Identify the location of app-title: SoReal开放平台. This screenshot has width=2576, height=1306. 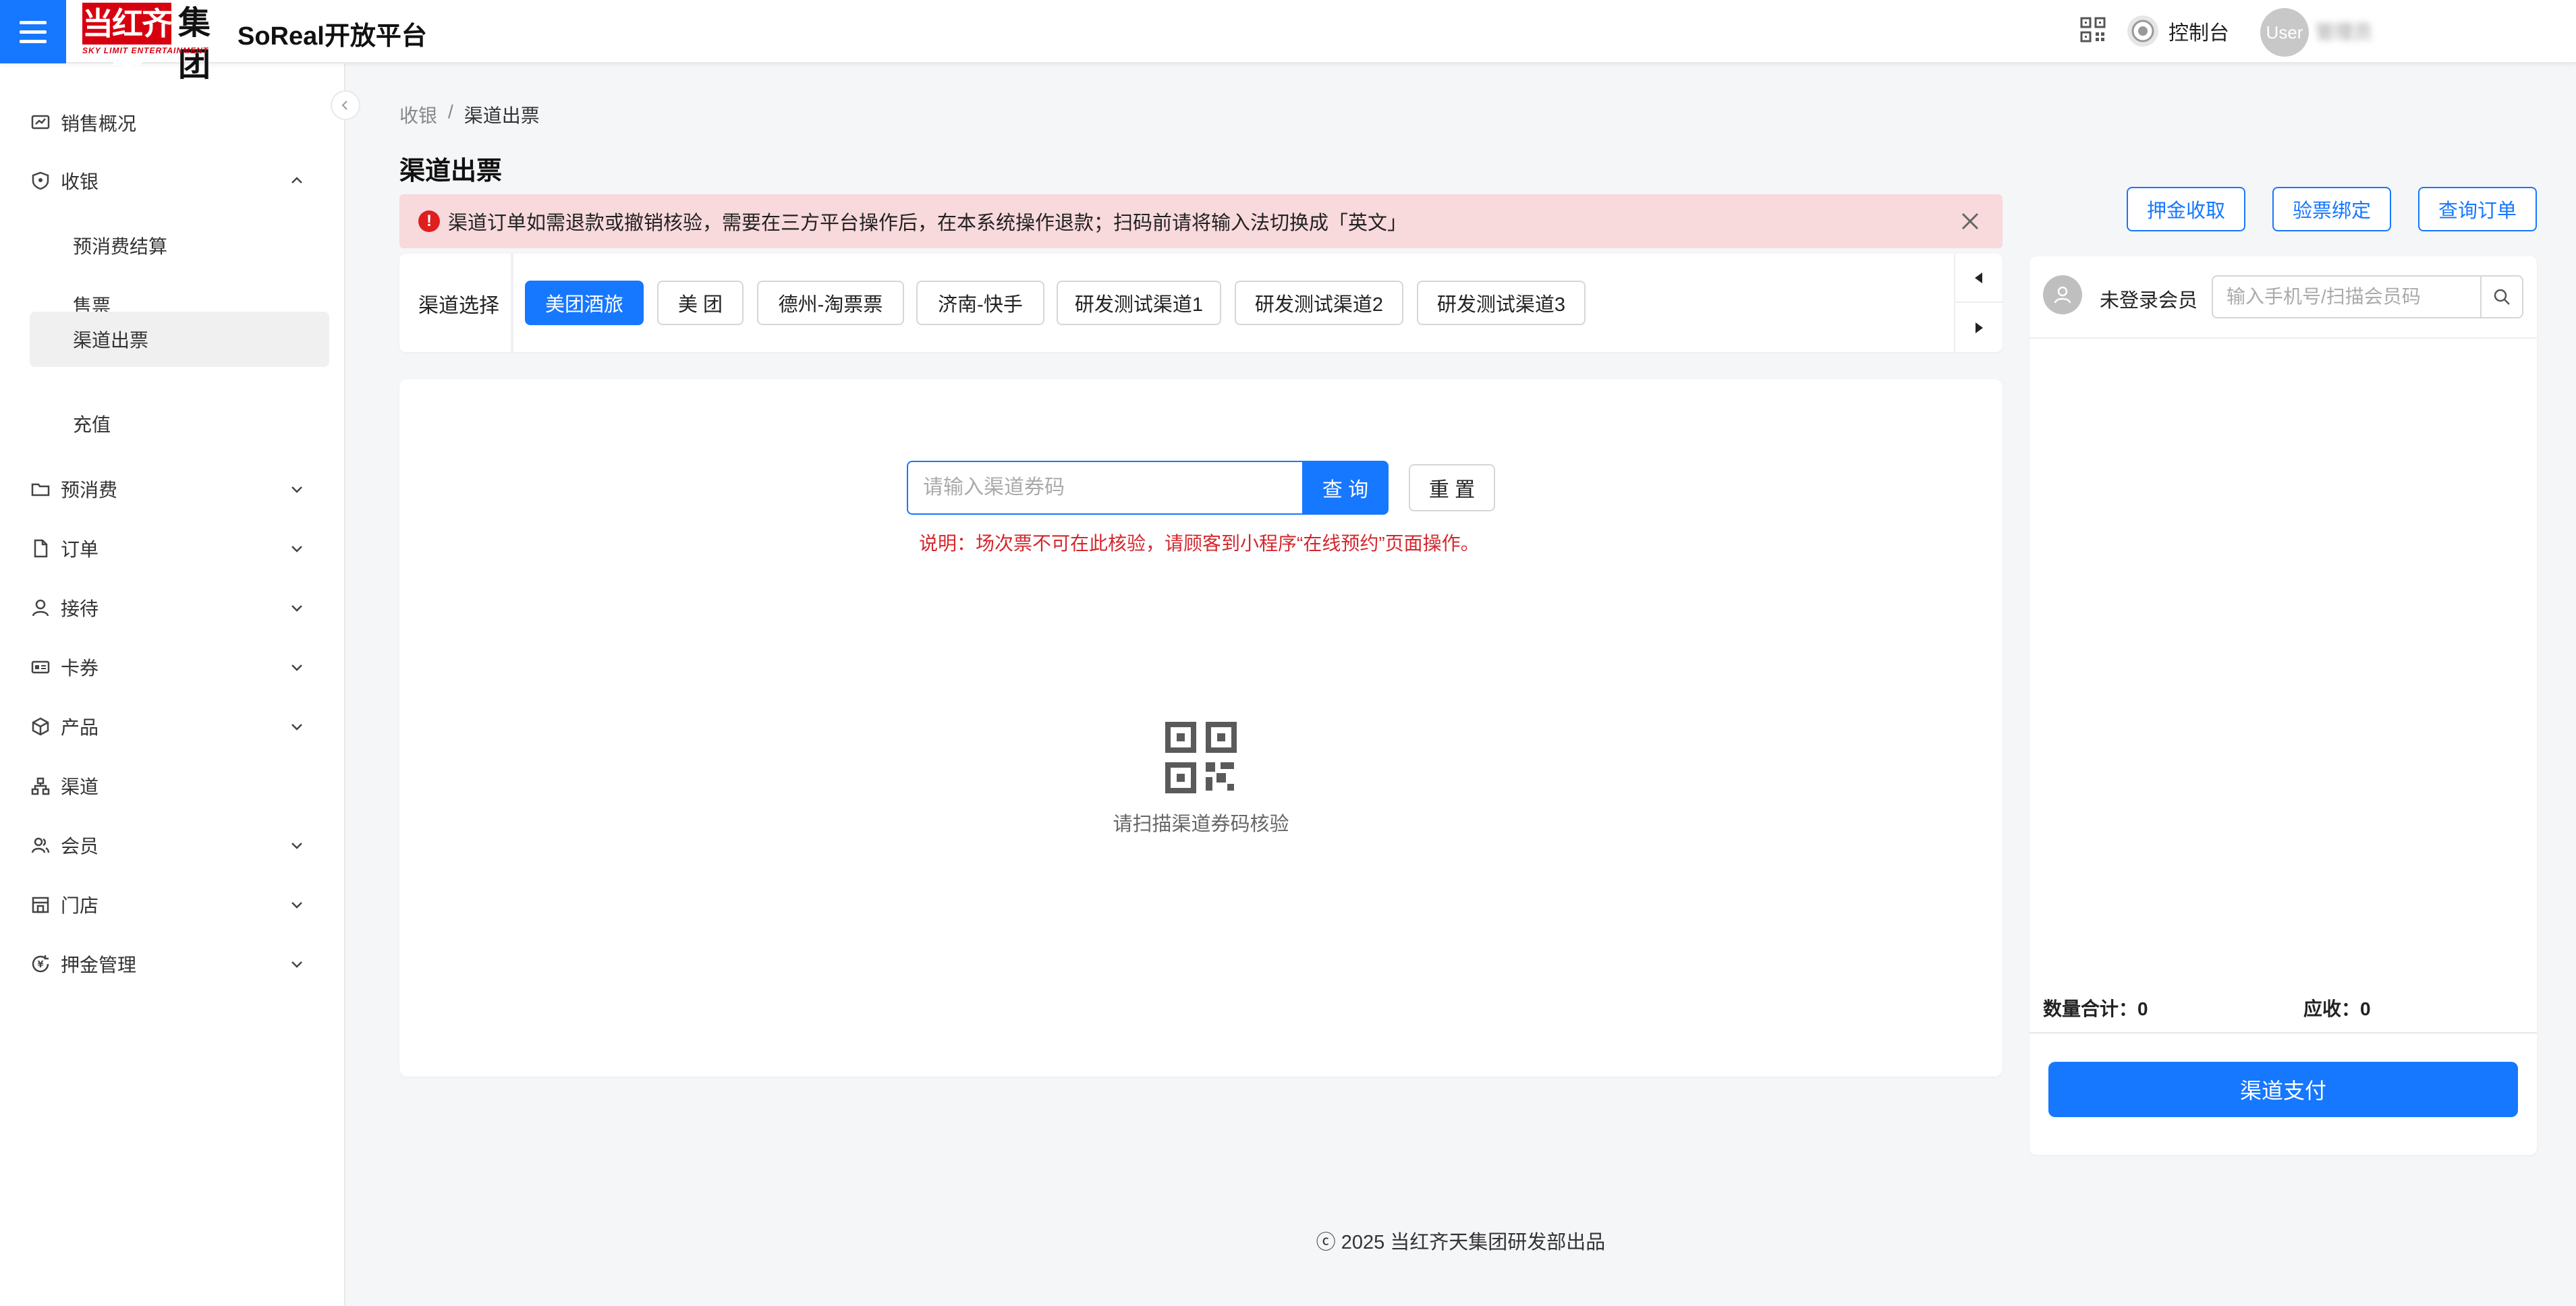
(332, 36).